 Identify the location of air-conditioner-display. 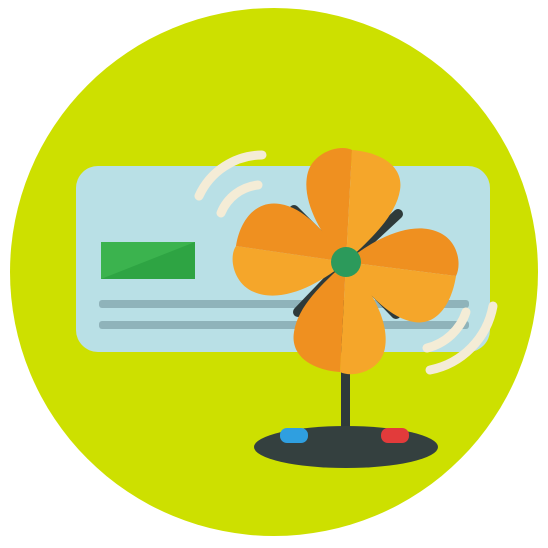
(148, 260).